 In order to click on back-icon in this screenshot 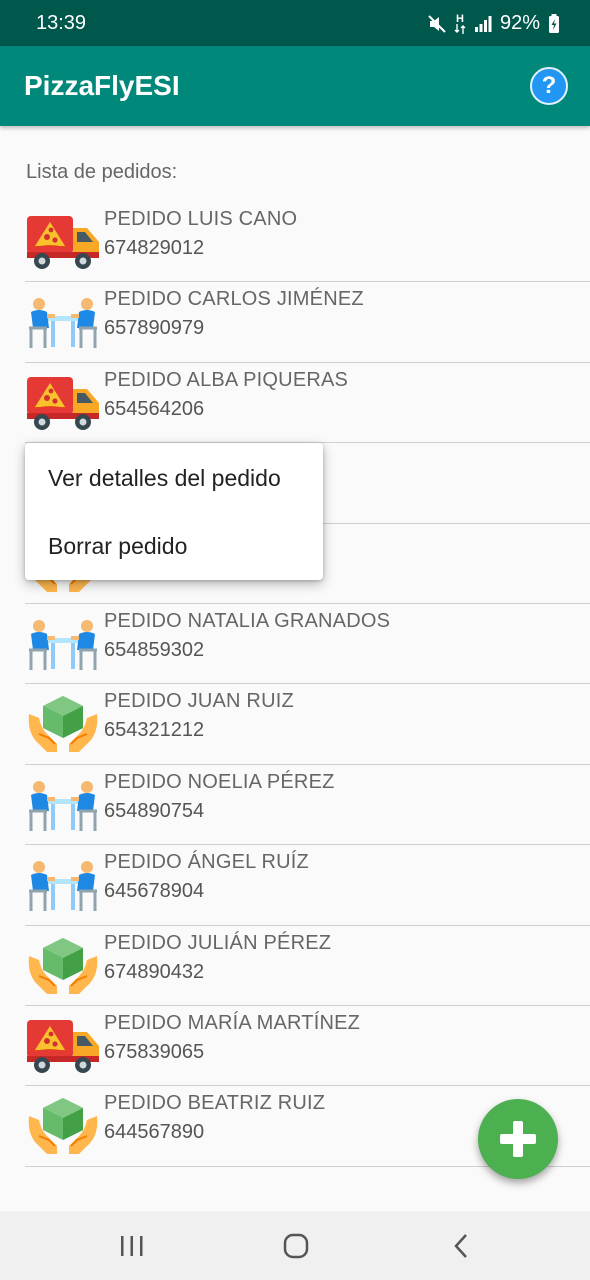, I will do `click(462, 1246)`.